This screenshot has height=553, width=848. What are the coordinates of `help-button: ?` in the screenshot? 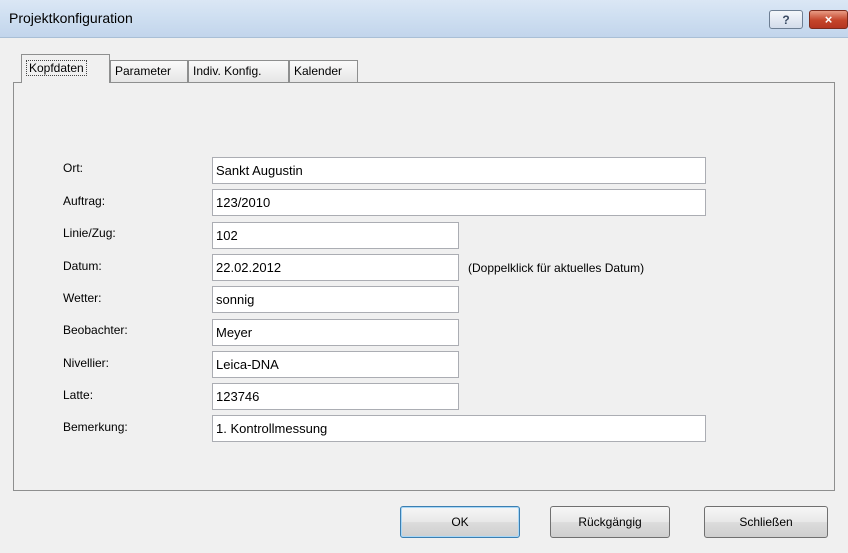 It's located at (786, 19).